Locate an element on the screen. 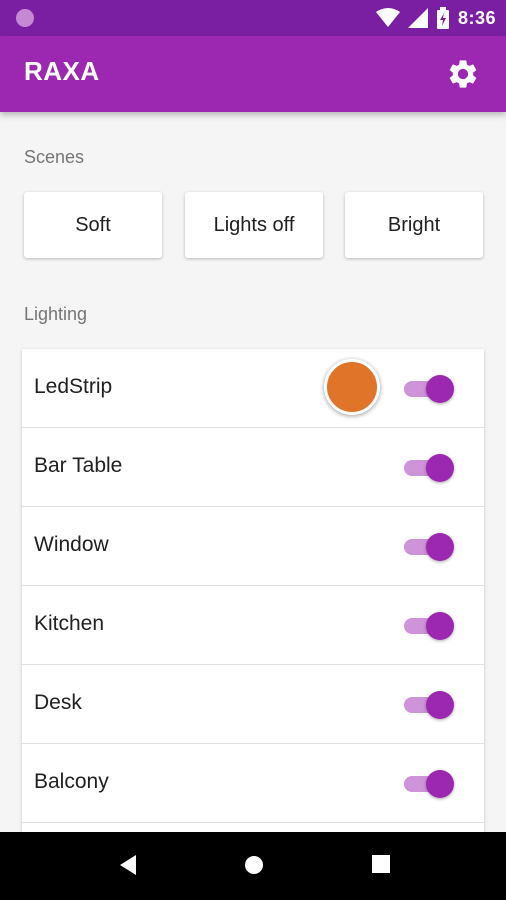  light-row-kitchen: Kitchen is located at coordinates (253, 625).